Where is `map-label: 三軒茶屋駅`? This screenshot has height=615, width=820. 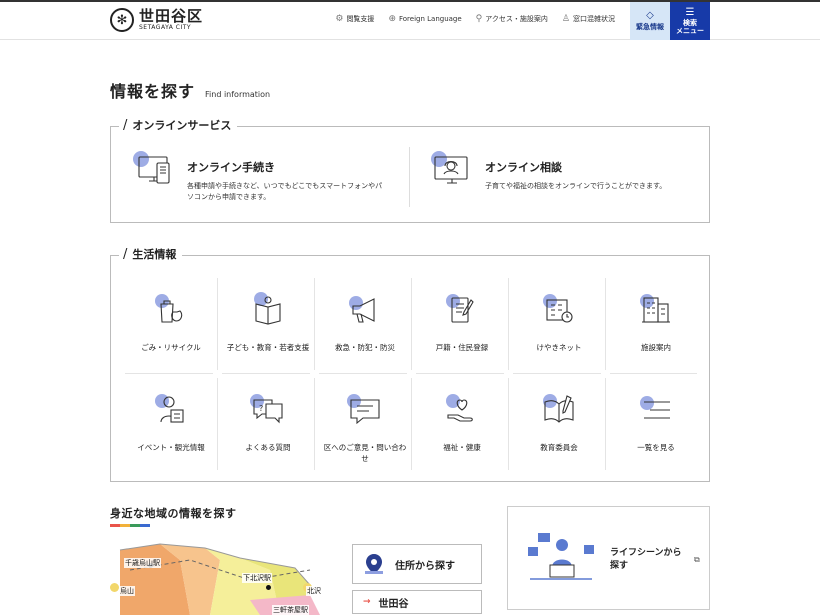 map-label: 三軒茶屋駅 is located at coordinates (290, 610).